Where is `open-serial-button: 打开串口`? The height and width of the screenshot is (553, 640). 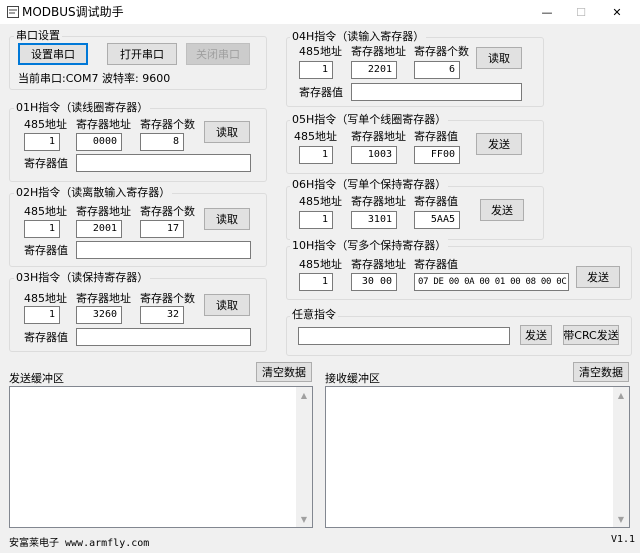 open-serial-button: 打开串口 is located at coordinates (142, 54).